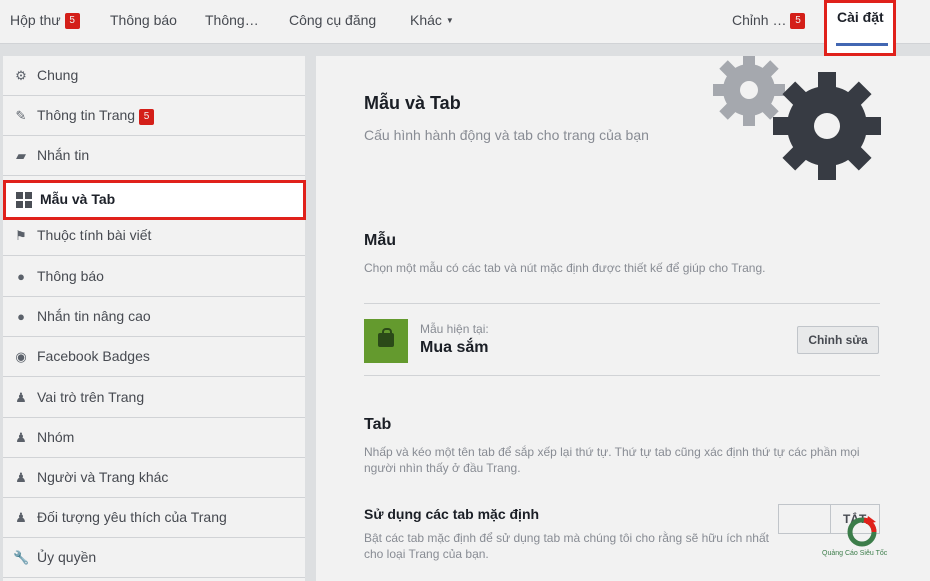 This screenshot has width=930, height=581. I want to click on nav-more: Khác ▼, so click(432, 22).